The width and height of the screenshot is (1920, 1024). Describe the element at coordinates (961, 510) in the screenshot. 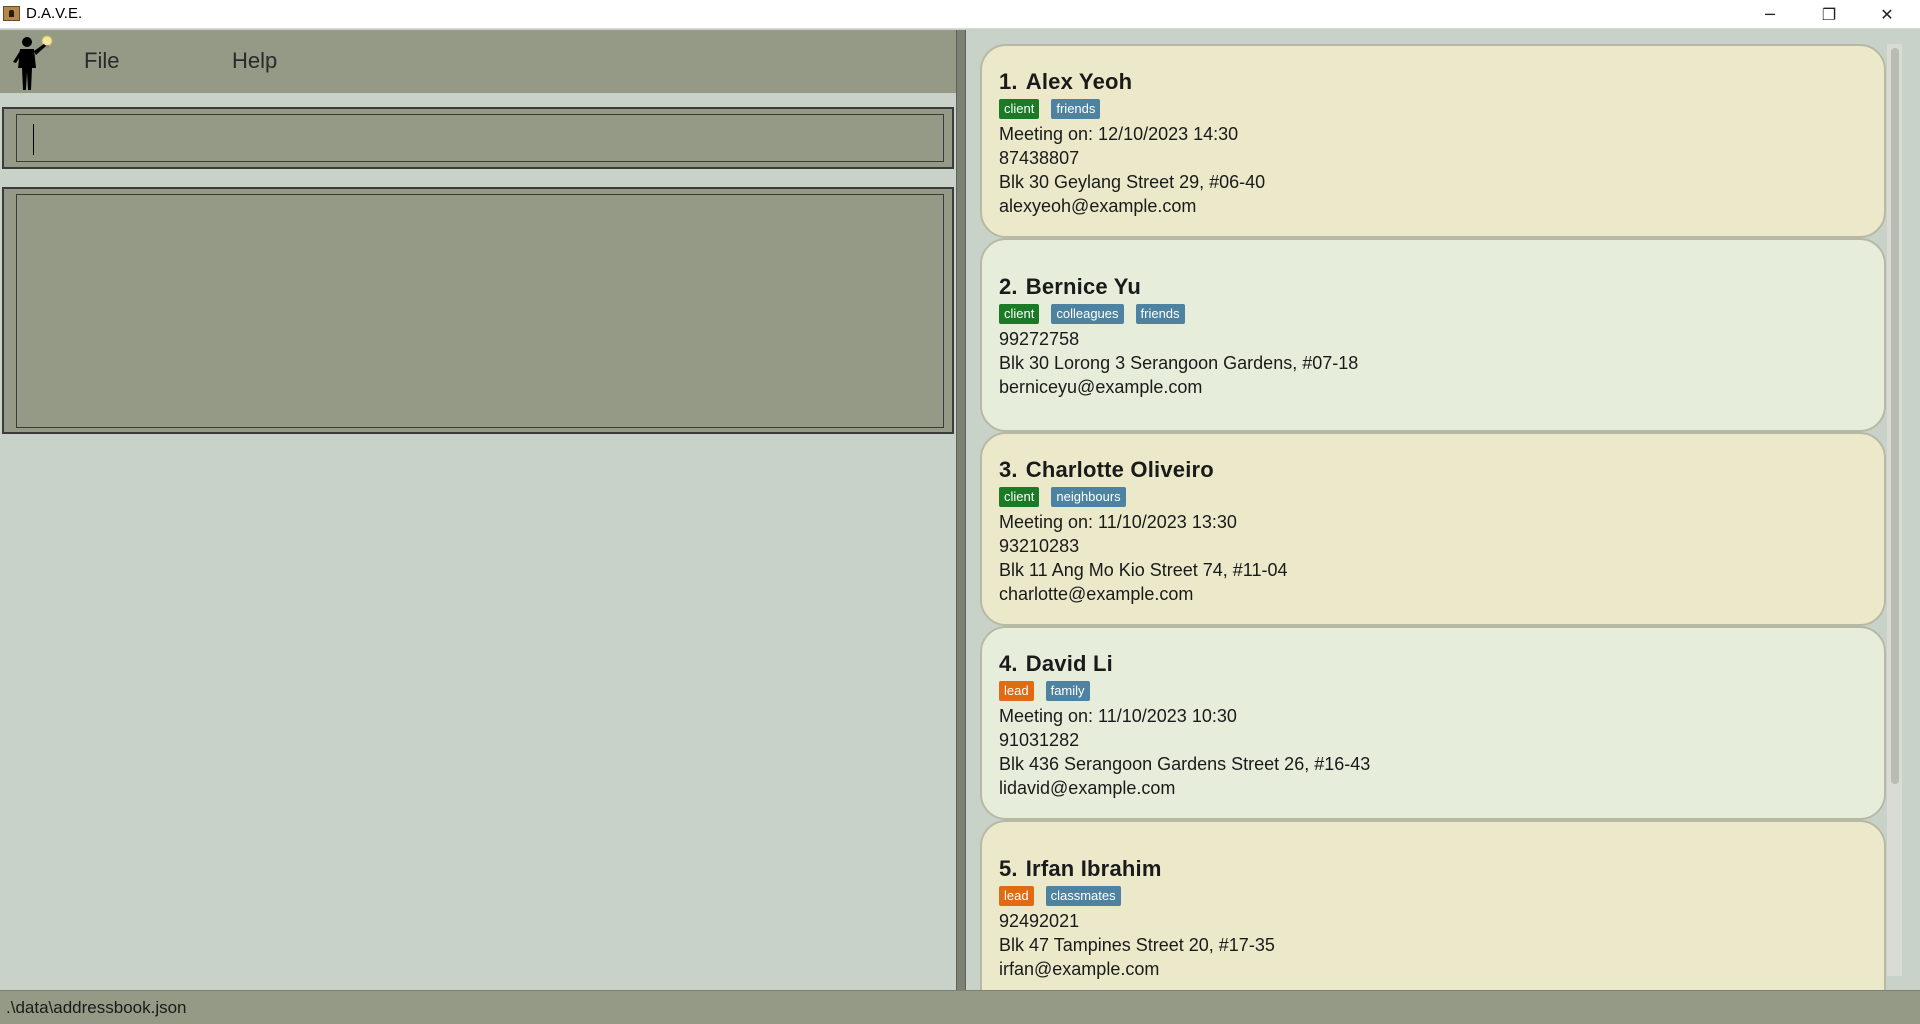

I see `pane-splitter` at that location.